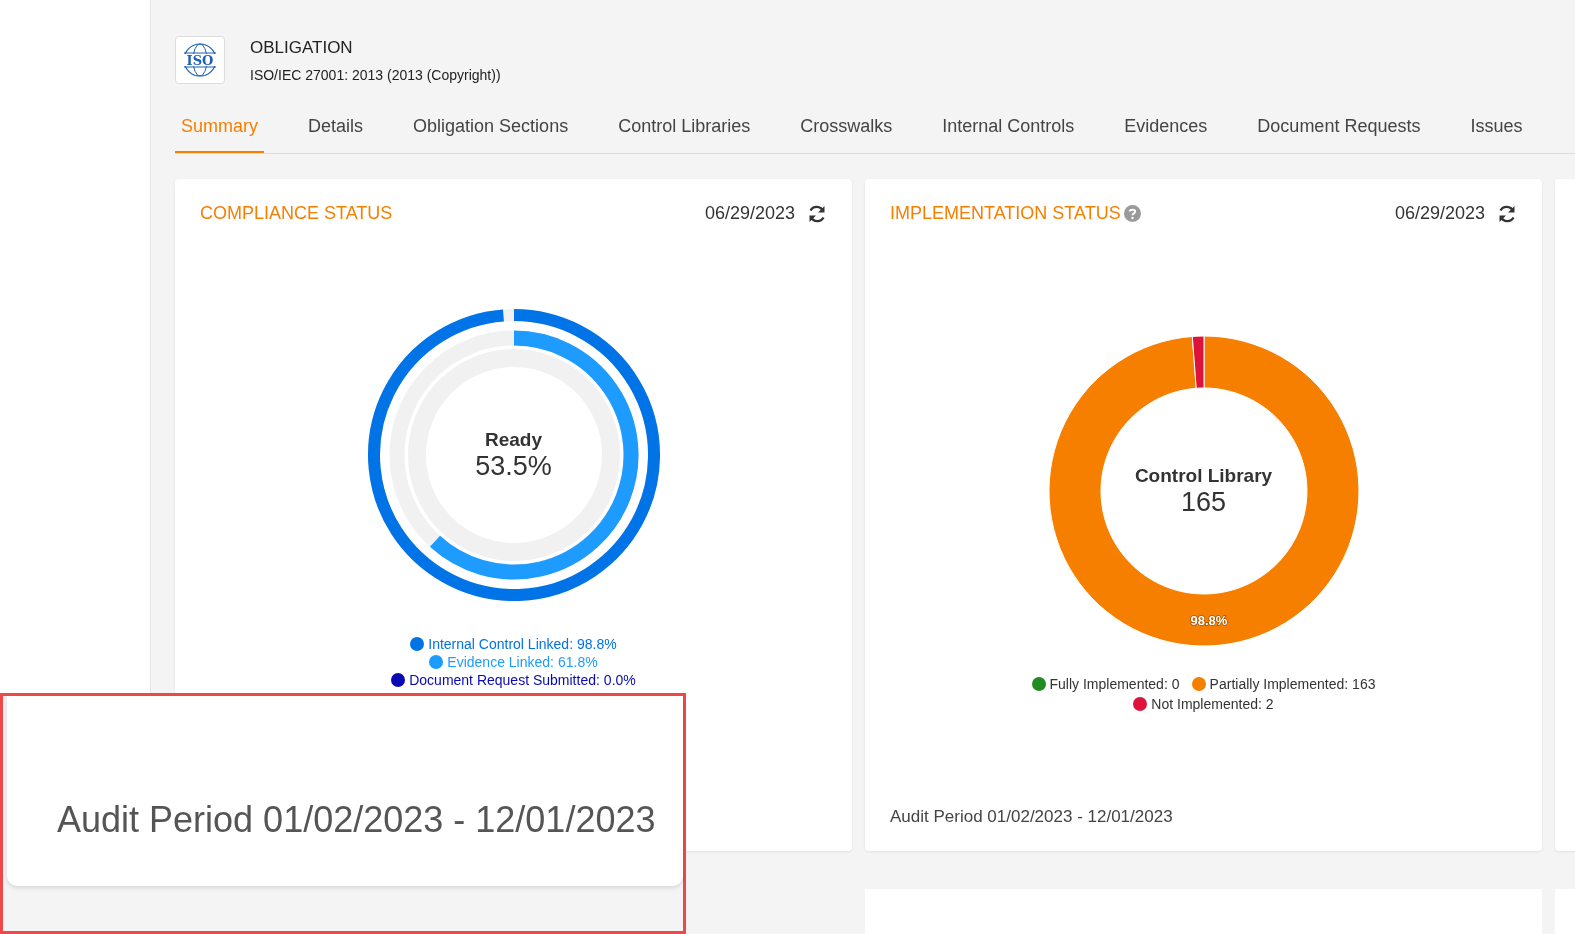  I want to click on chart-center-label: Control Library, so click(1203, 475).